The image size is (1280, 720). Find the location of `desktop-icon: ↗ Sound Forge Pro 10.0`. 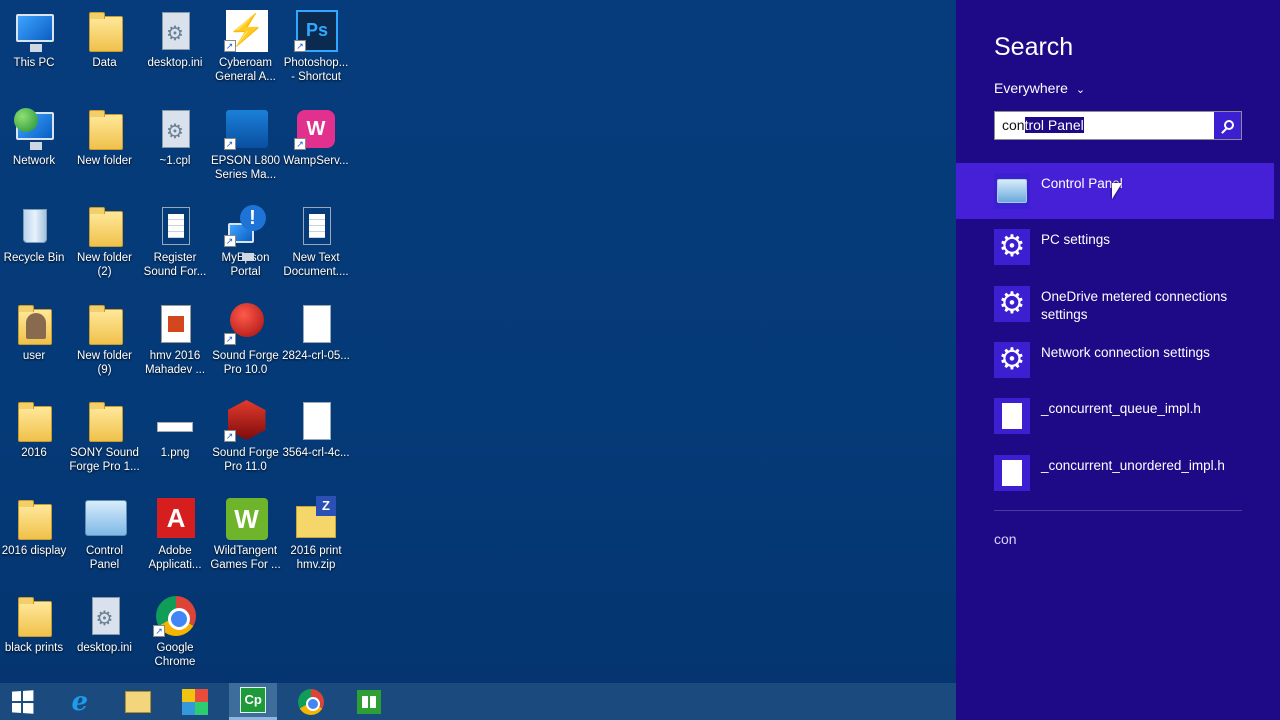

desktop-icon: ↗ Sound Forge Pro 10.0 is located at coordinates (246, 343).